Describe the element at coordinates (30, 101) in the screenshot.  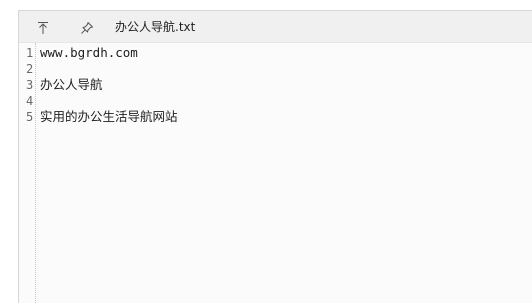
I see `line-number: 4` at that location.